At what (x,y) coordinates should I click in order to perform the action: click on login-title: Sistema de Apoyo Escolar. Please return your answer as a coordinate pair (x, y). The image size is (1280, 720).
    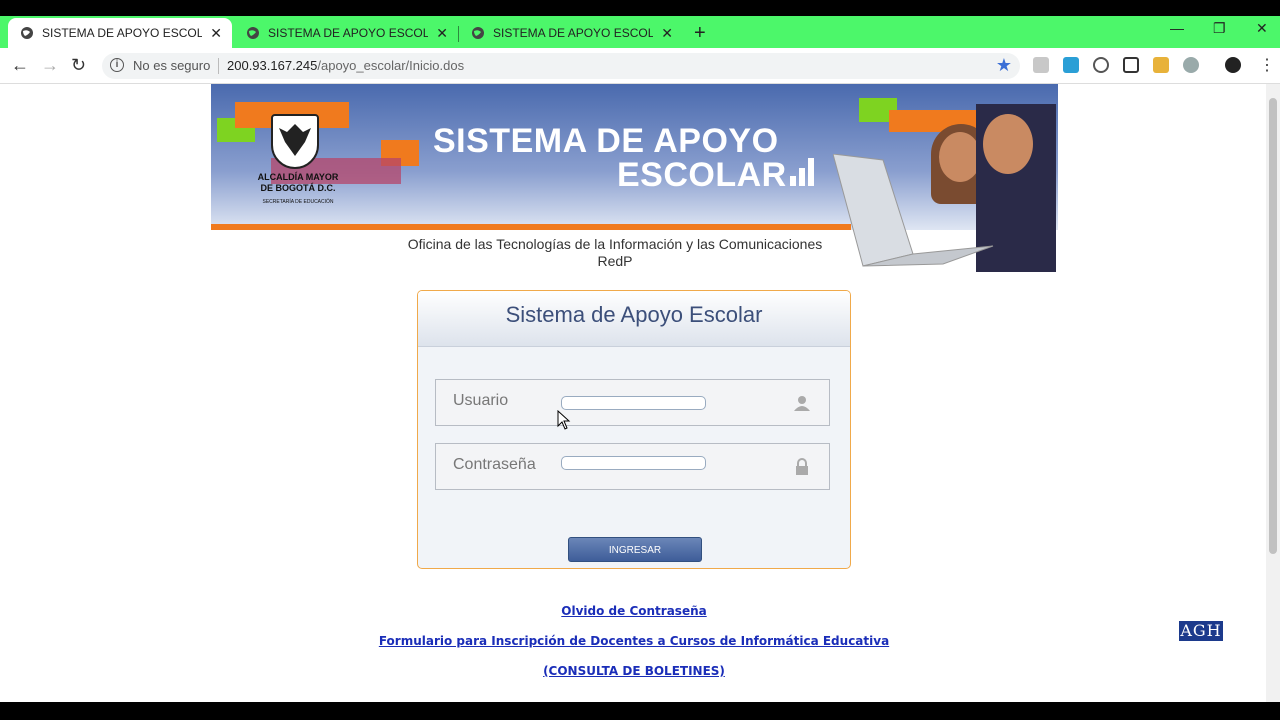
    Looking at the image, I should click on (634, 314).